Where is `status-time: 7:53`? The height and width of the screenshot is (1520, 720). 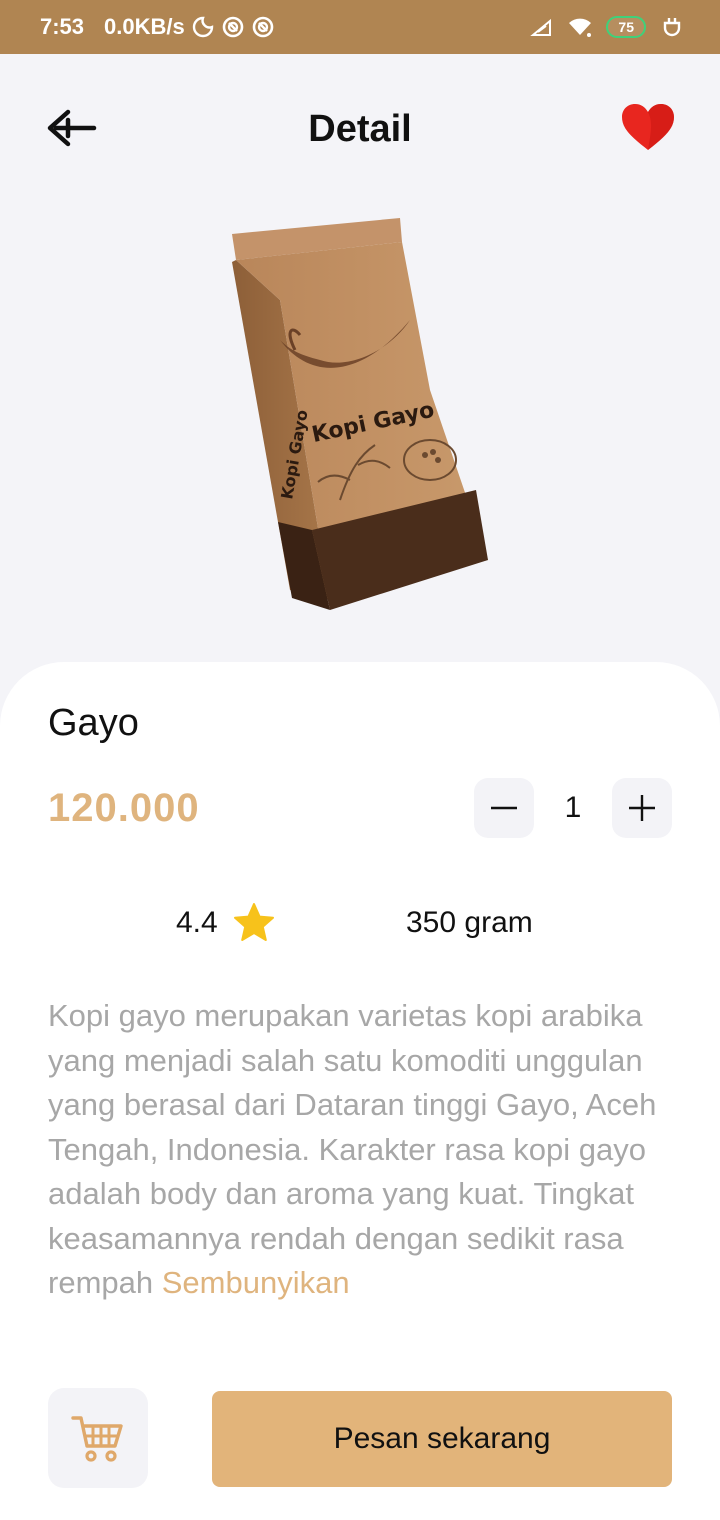 status-time: 7:53 is located at coordinates (62, 26).